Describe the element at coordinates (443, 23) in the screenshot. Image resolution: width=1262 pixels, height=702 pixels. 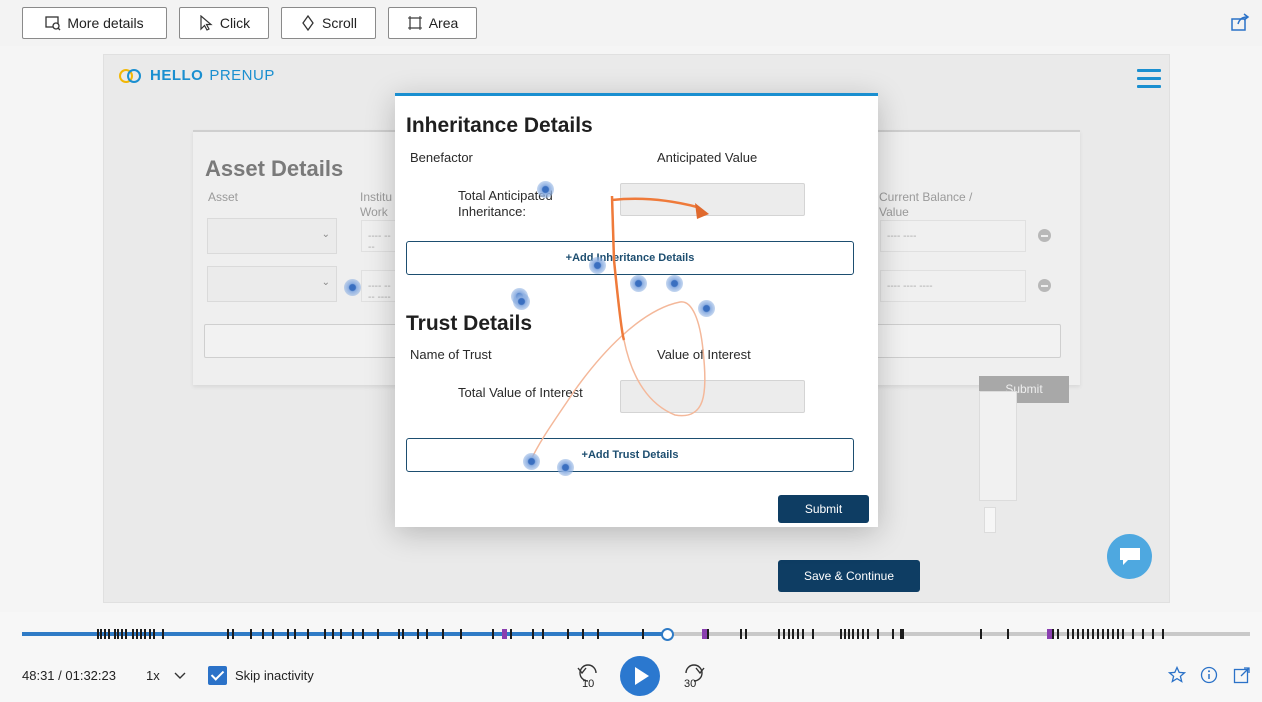
I see `area-label: Area` at that location.